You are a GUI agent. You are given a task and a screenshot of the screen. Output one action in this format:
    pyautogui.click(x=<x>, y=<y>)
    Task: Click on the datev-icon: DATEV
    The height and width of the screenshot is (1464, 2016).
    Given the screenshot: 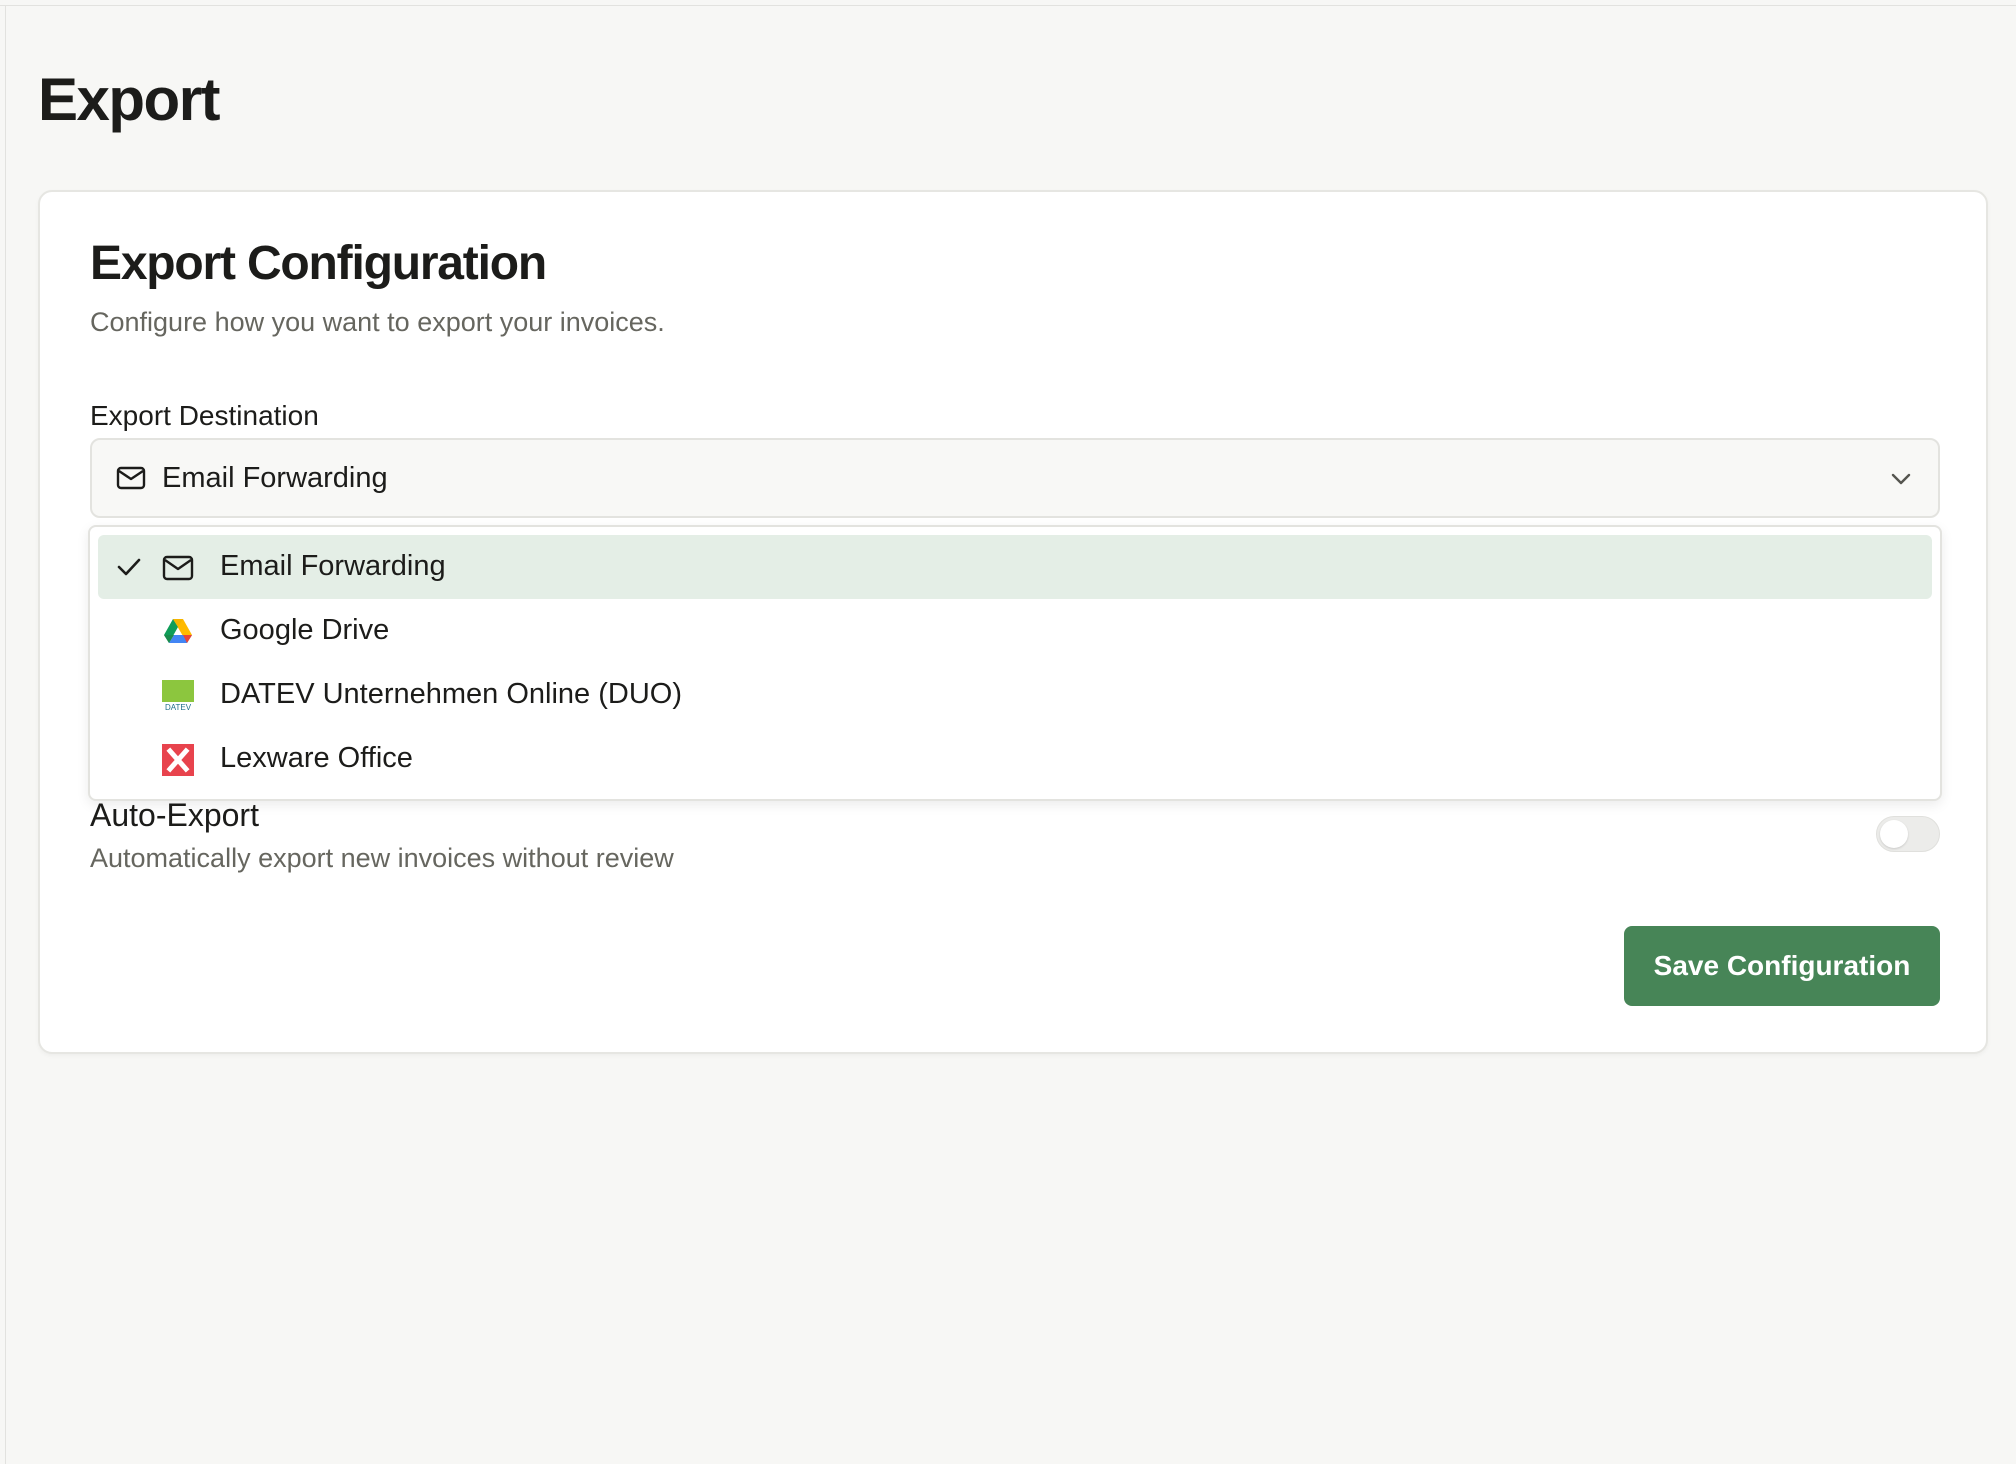 What is the action you would take?
    pyautogui.click(x=178, y=696)
    